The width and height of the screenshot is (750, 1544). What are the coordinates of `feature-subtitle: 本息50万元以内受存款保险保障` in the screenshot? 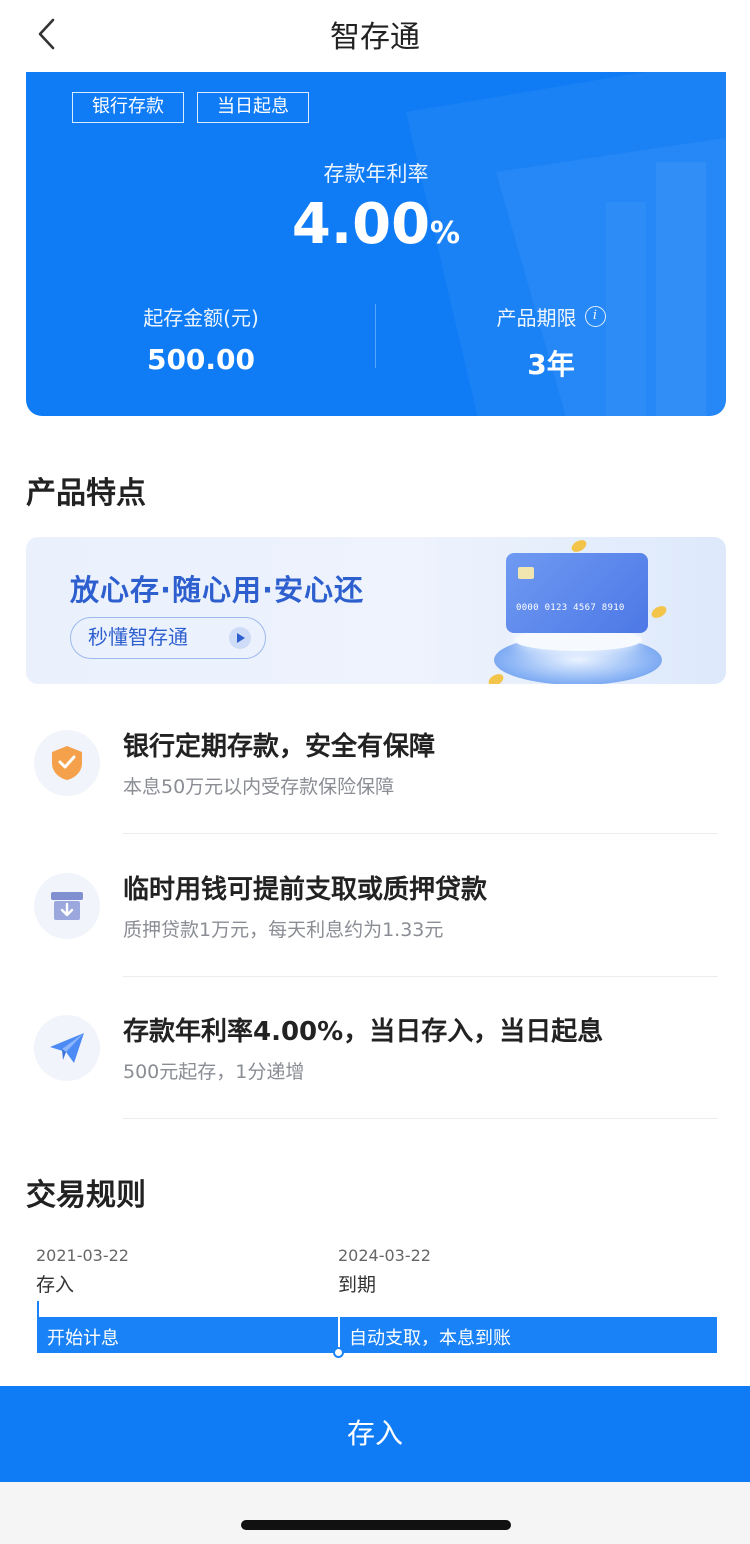 It's located at (259, 787).